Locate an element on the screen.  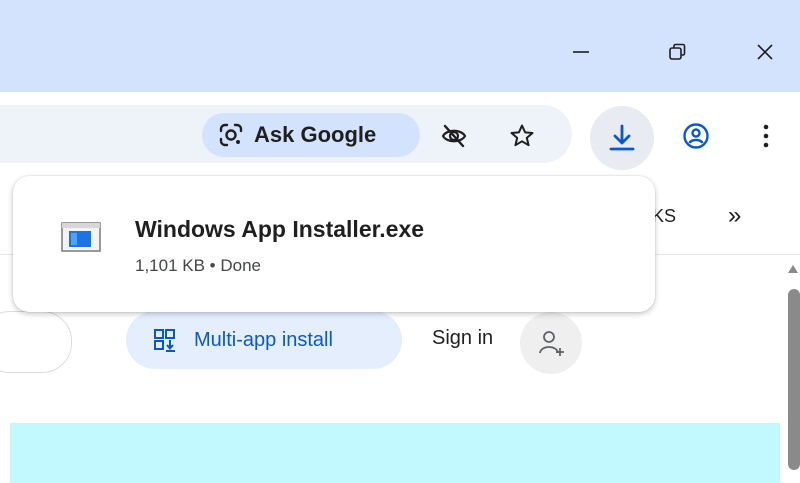
google-lens-icon is located at coordinates (231, 135).